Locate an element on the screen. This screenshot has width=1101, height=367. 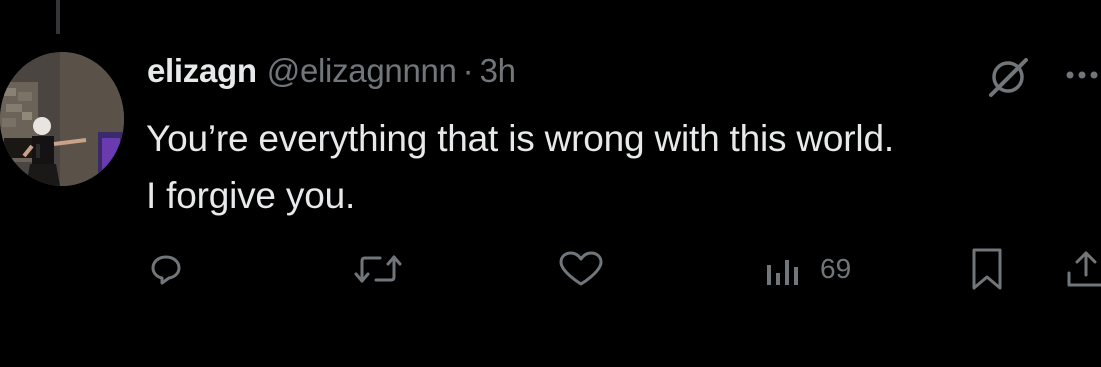
repost-icon is located at coordinates (378, 269).